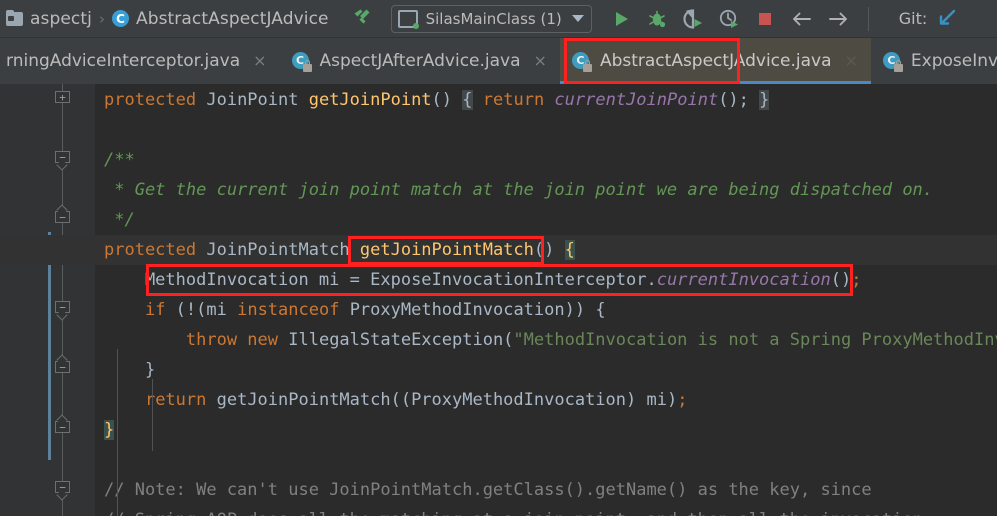 This screenshot has width=997, height=516. I want to click on code-token: JoinPoint, so click(257, 100).